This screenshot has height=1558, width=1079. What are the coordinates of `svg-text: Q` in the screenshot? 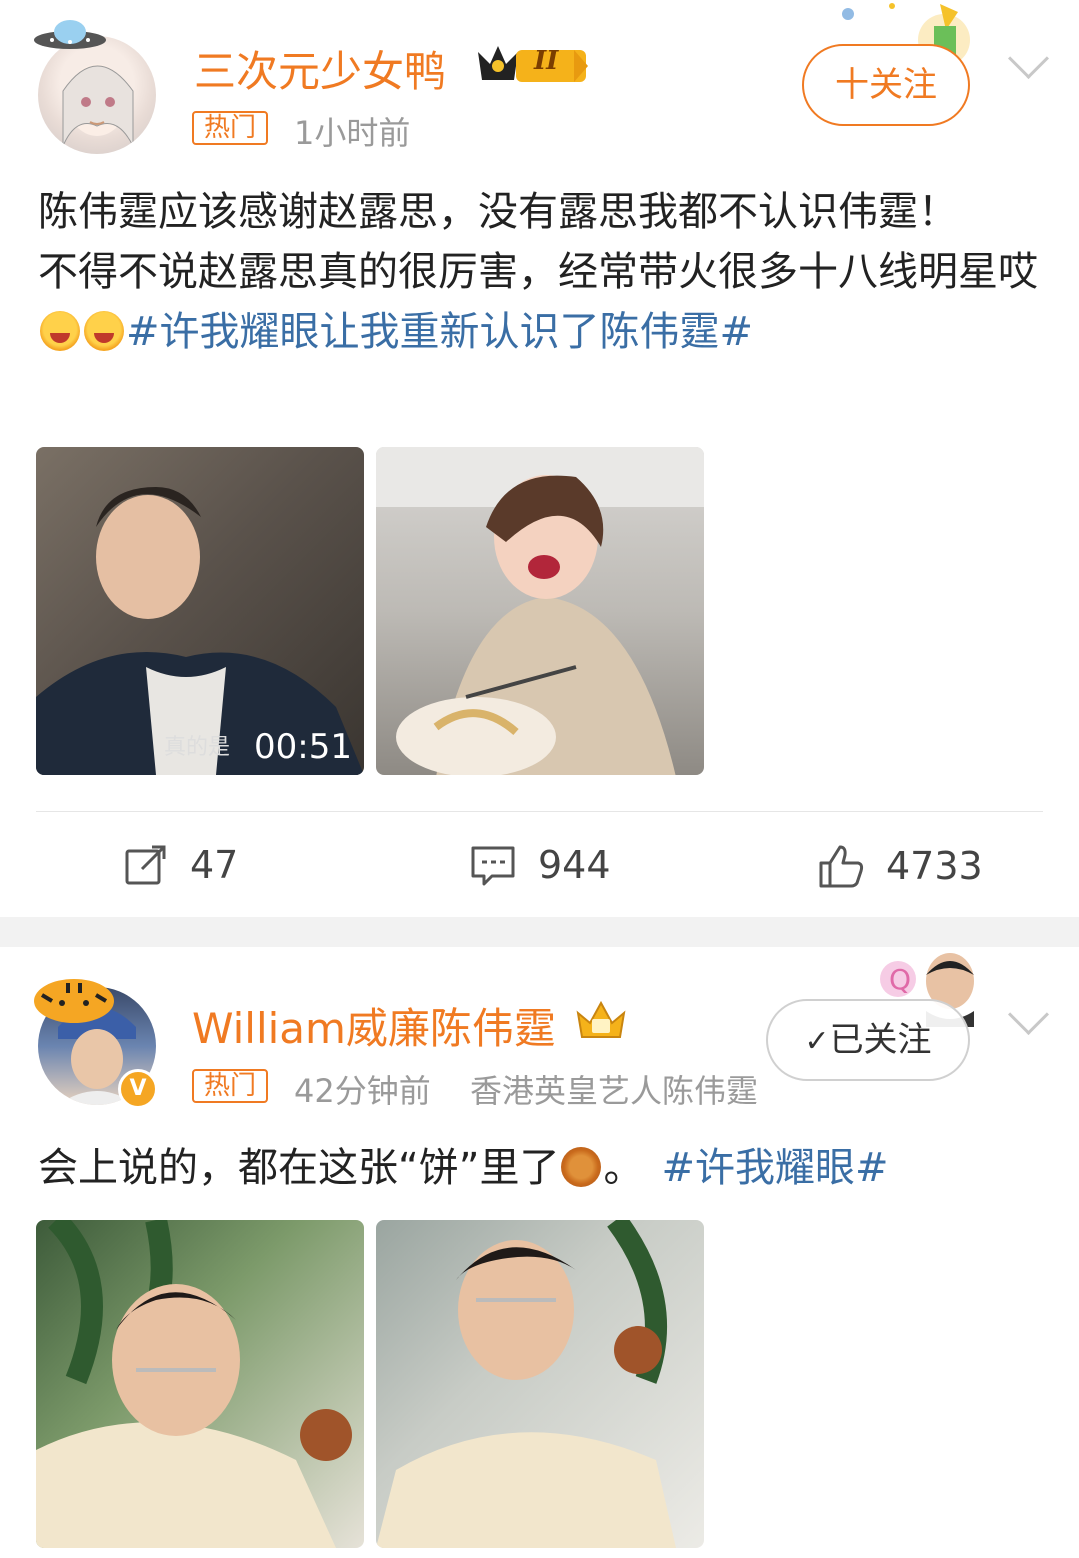 It's located at (900, 979).